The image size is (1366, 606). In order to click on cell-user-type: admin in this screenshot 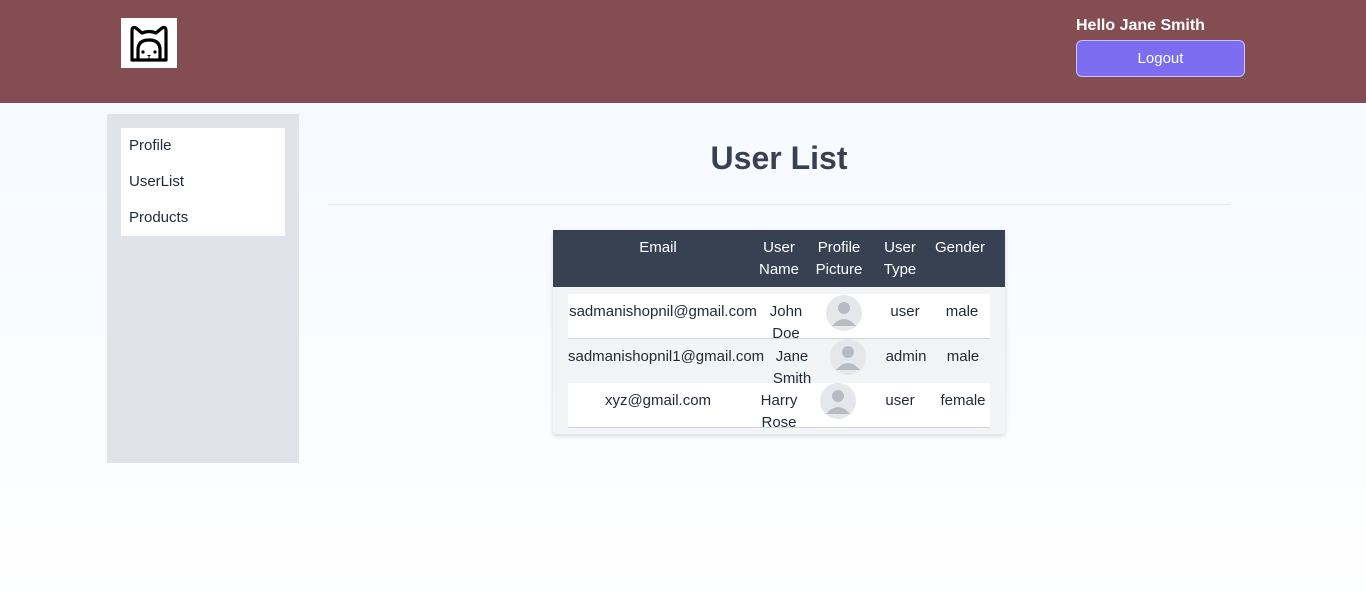, I will do `click(906, 356)`.